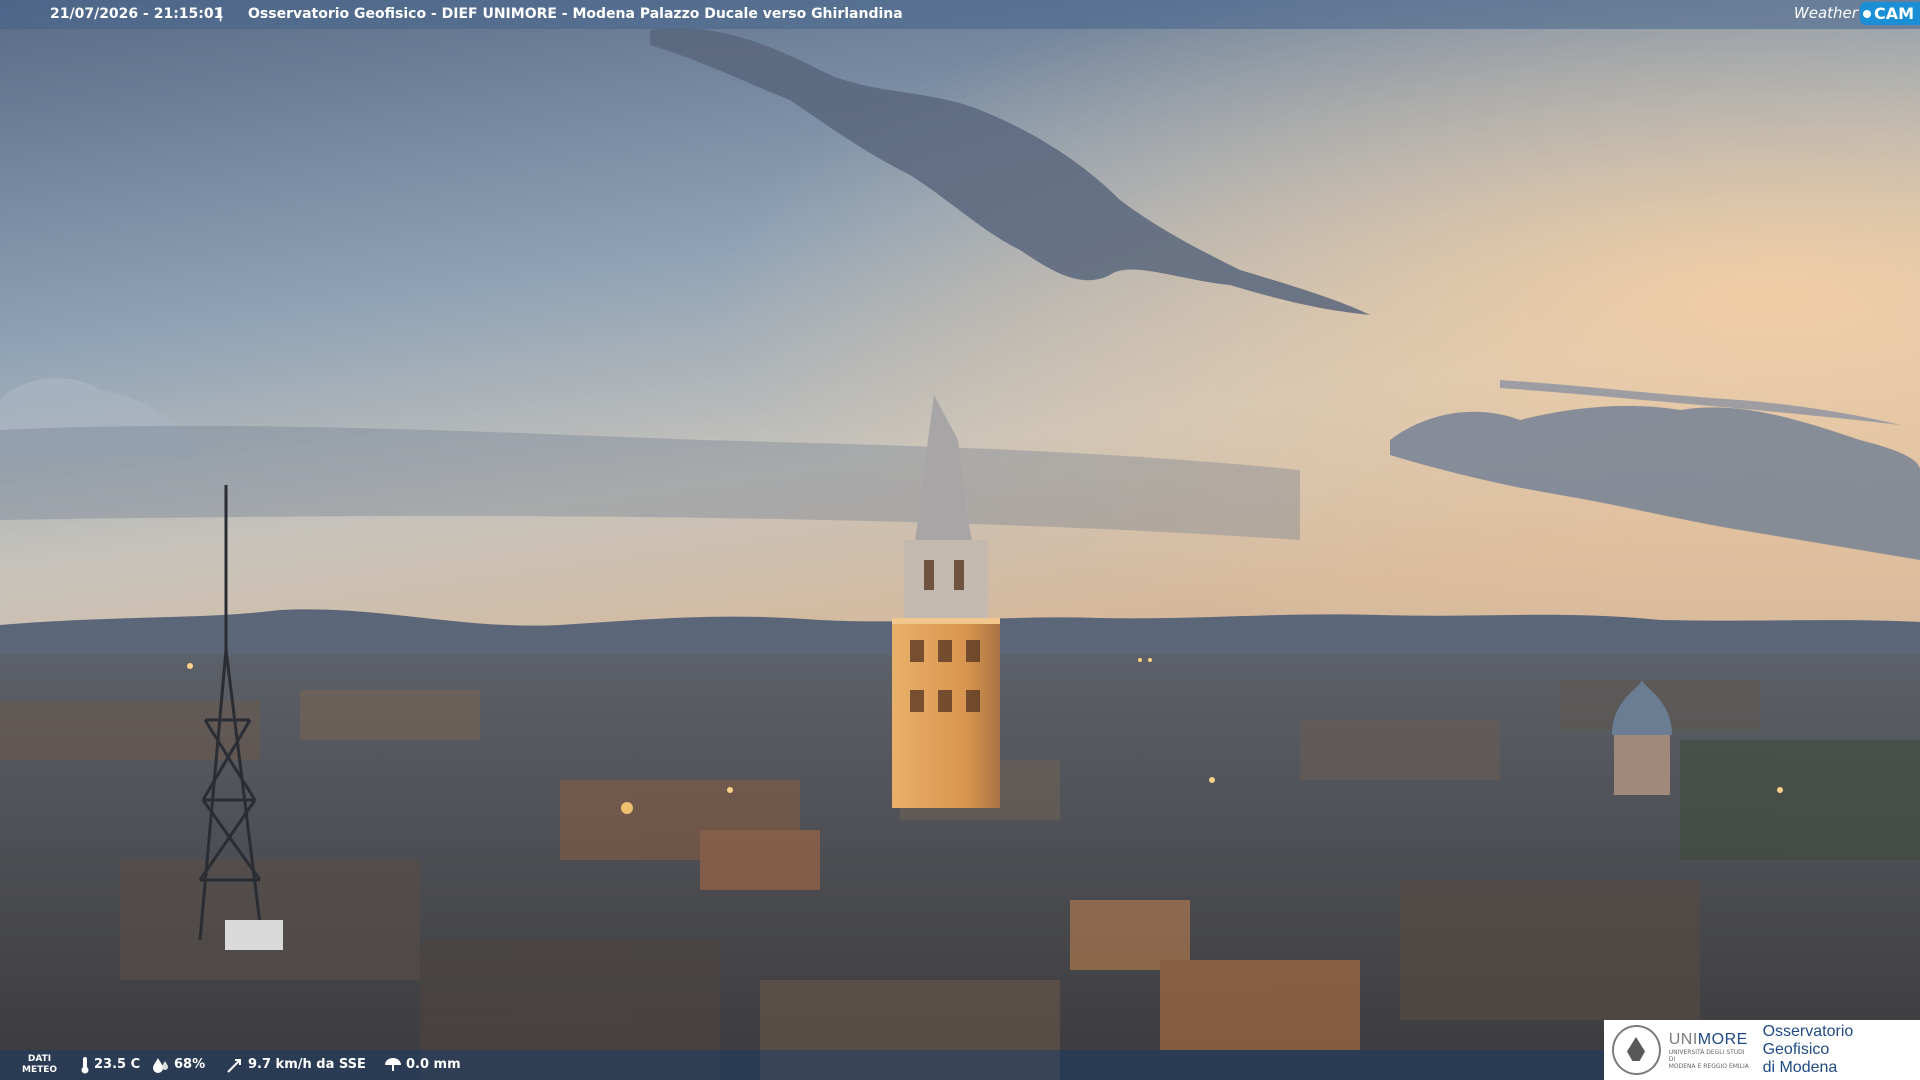 This screenshot has height=1080, width=1920. I want to click on antenna-equipment, so click(254, 935).